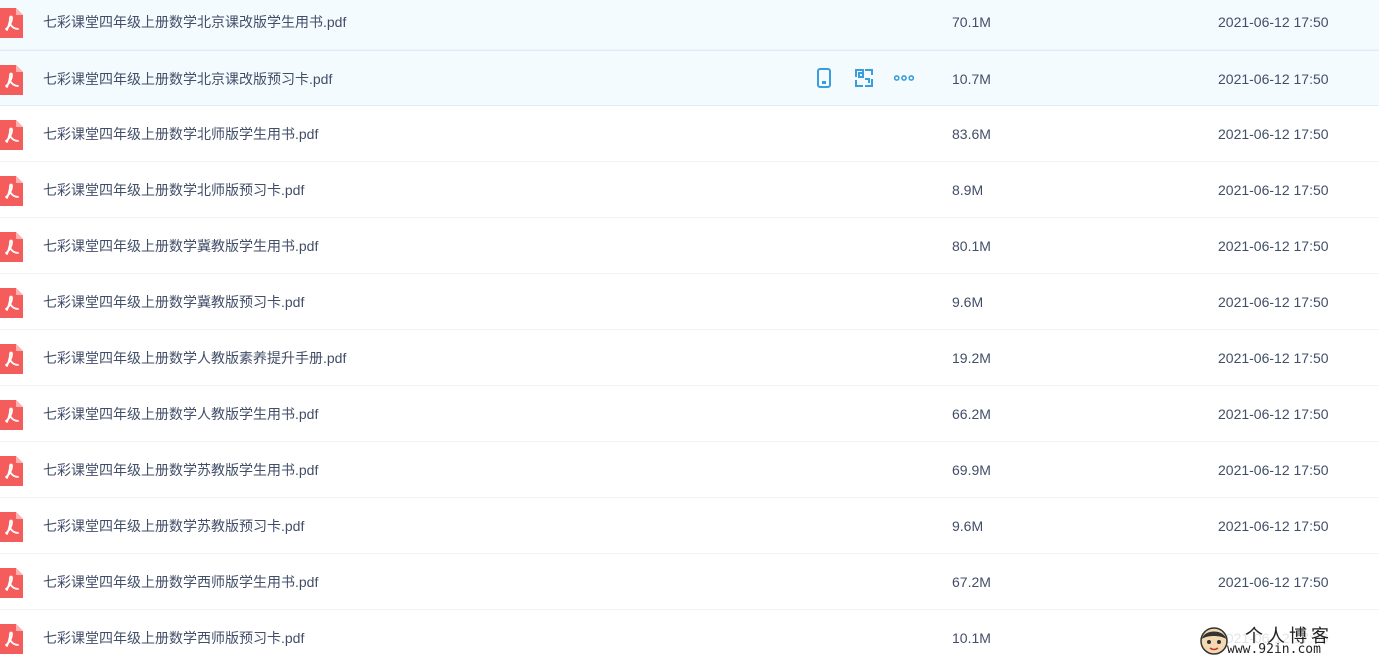 The width and height of the screenshot is (1379, 660). I want to click on file-size: 8.9M, so click(968, 190).